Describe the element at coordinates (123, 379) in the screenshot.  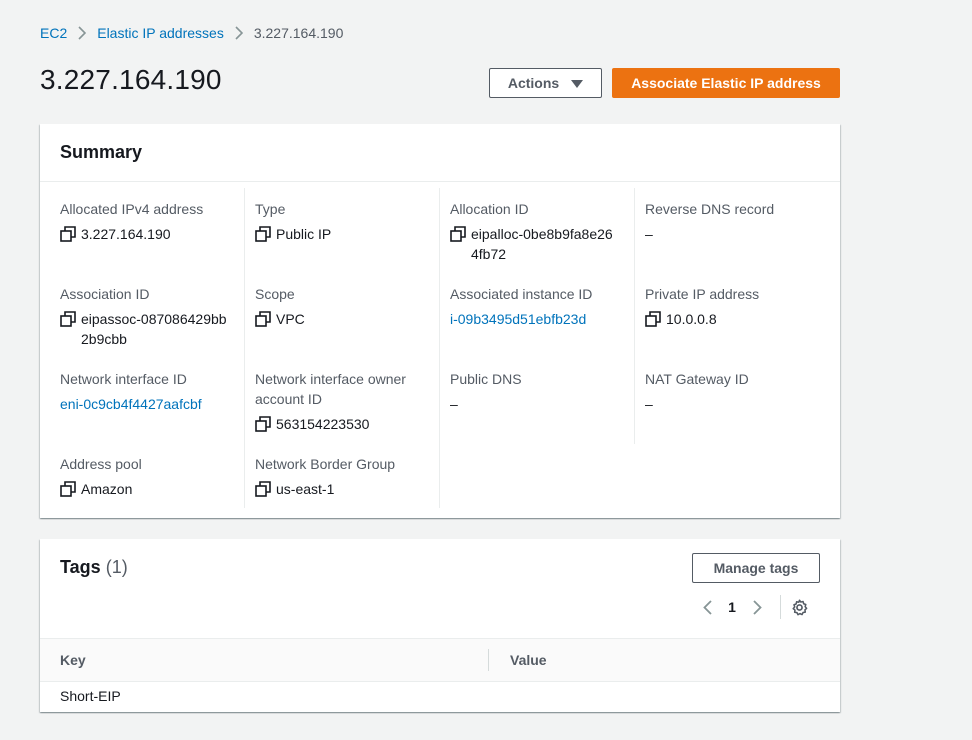
I see `field-label: Network interface ID` at that location.